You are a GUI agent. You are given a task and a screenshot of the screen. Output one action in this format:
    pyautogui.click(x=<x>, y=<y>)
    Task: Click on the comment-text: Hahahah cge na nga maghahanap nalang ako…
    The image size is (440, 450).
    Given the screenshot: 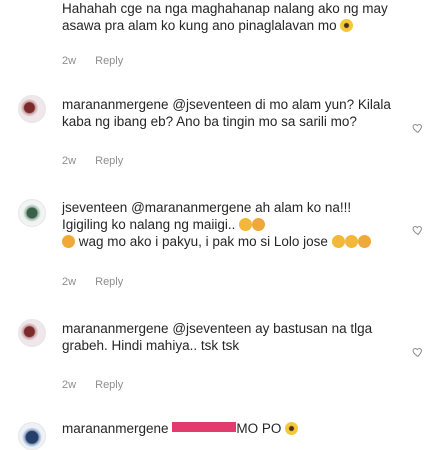 What is the action you would take?
    pyautogui.click(x=225, y=17)
    